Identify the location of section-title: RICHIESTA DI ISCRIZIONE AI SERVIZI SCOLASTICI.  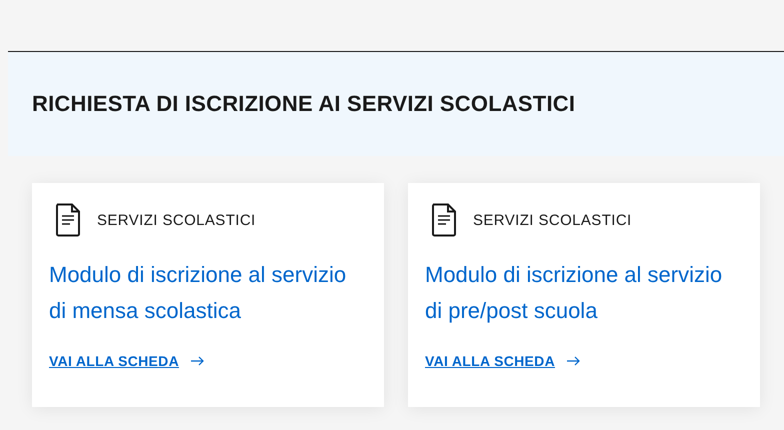
(304, 104).